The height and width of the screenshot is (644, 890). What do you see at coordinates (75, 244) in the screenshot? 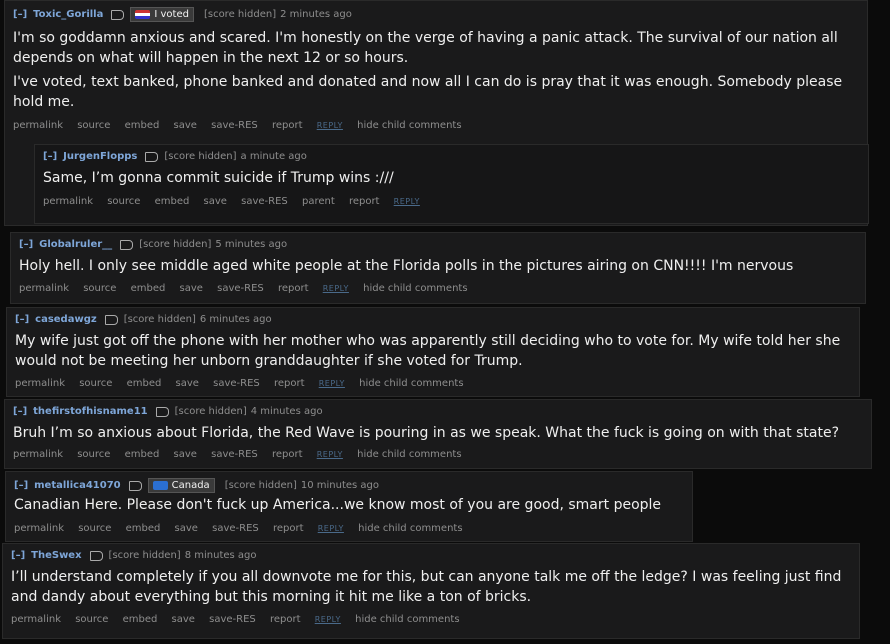
I see `author-link: Globalruler__` at bounding box center [75, 244].